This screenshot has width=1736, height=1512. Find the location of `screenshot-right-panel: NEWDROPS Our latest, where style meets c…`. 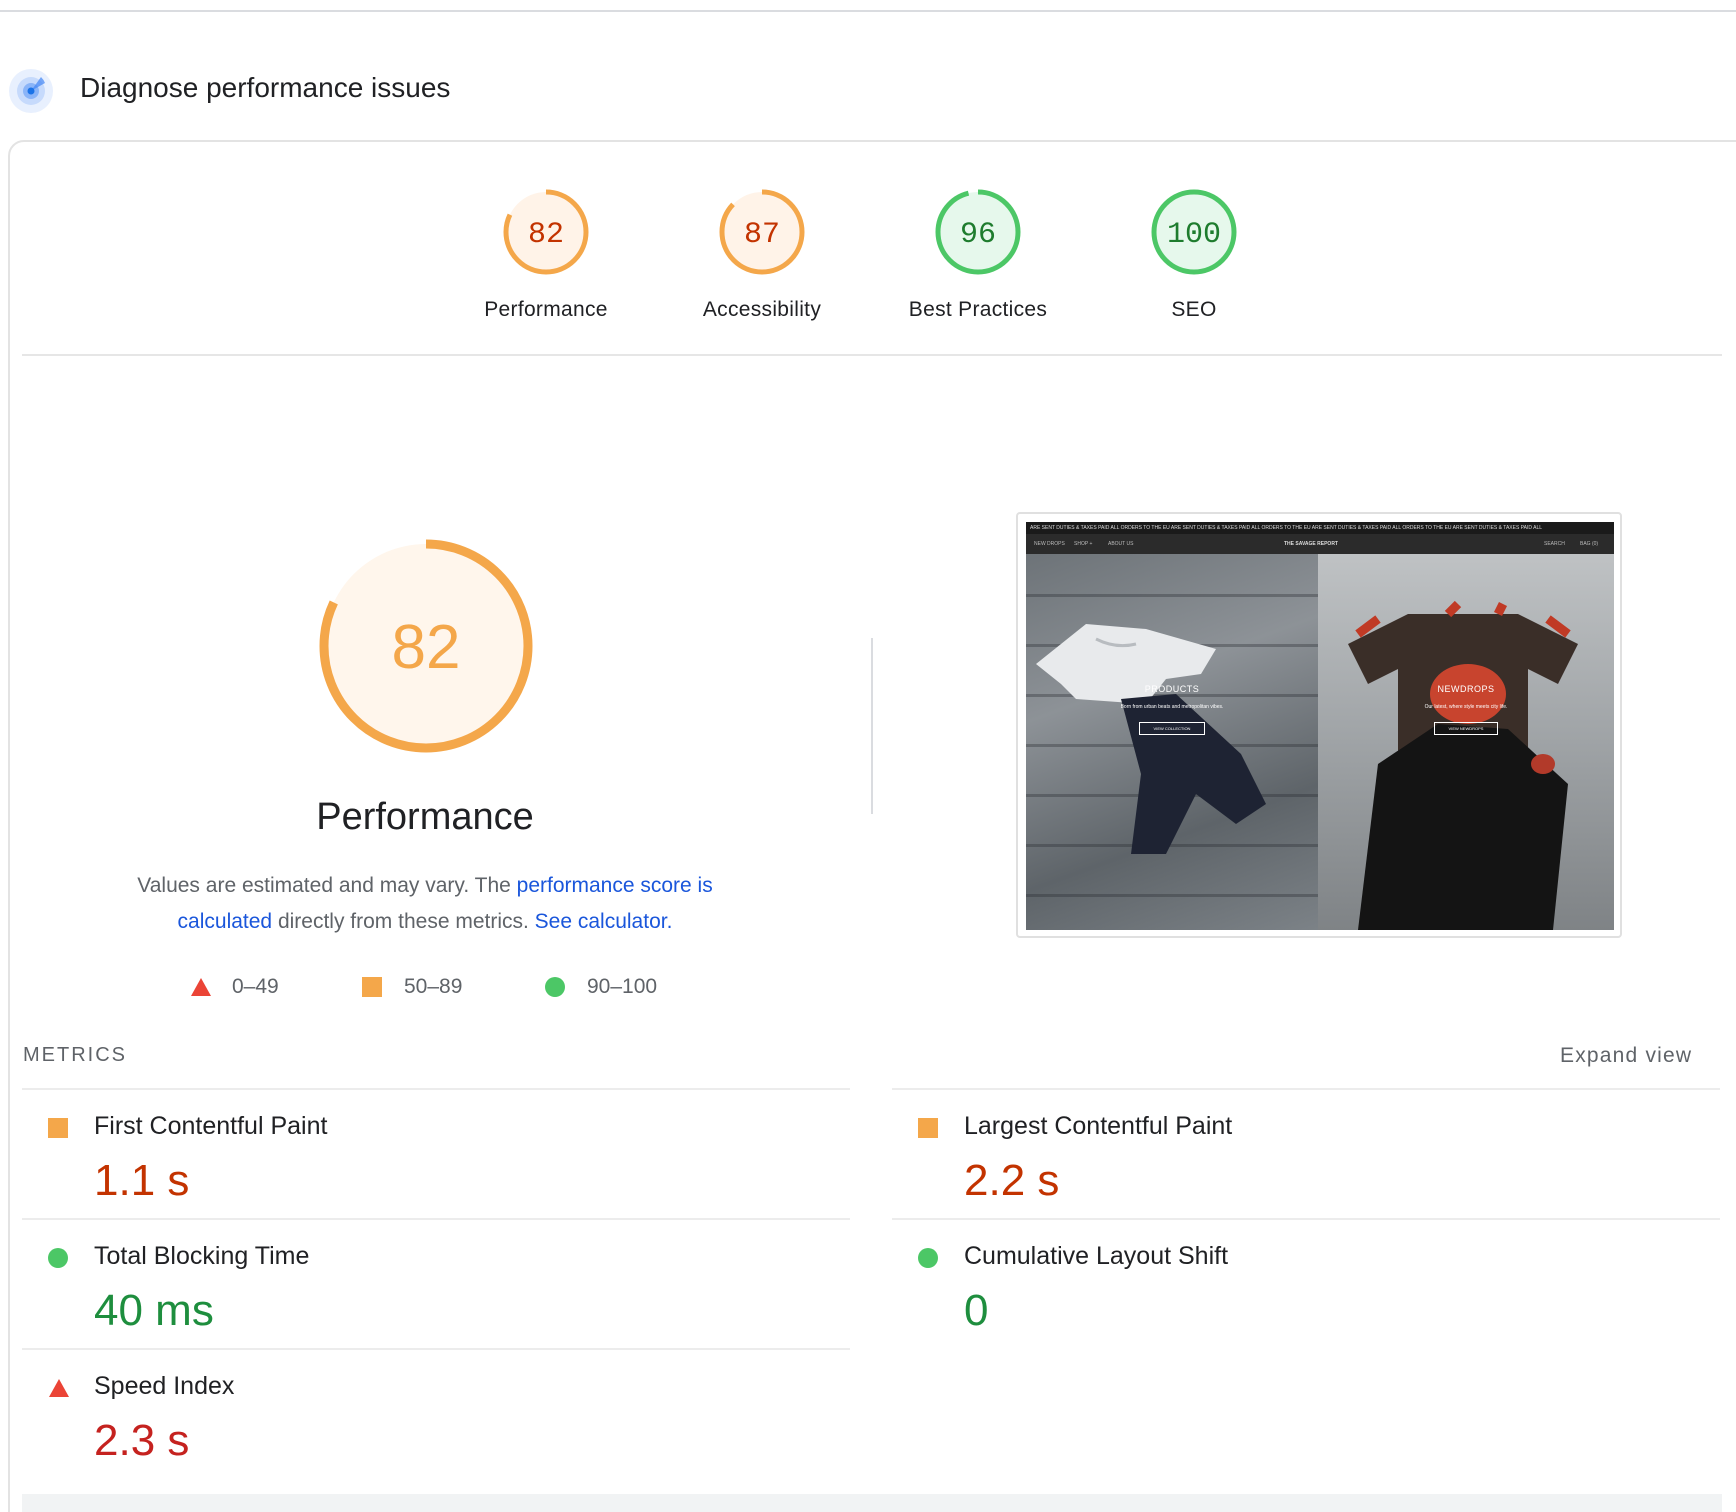

screenshot-right-panel: NEWDROPS Our latest, where style meets c… is located at coordinates (1466, 742).